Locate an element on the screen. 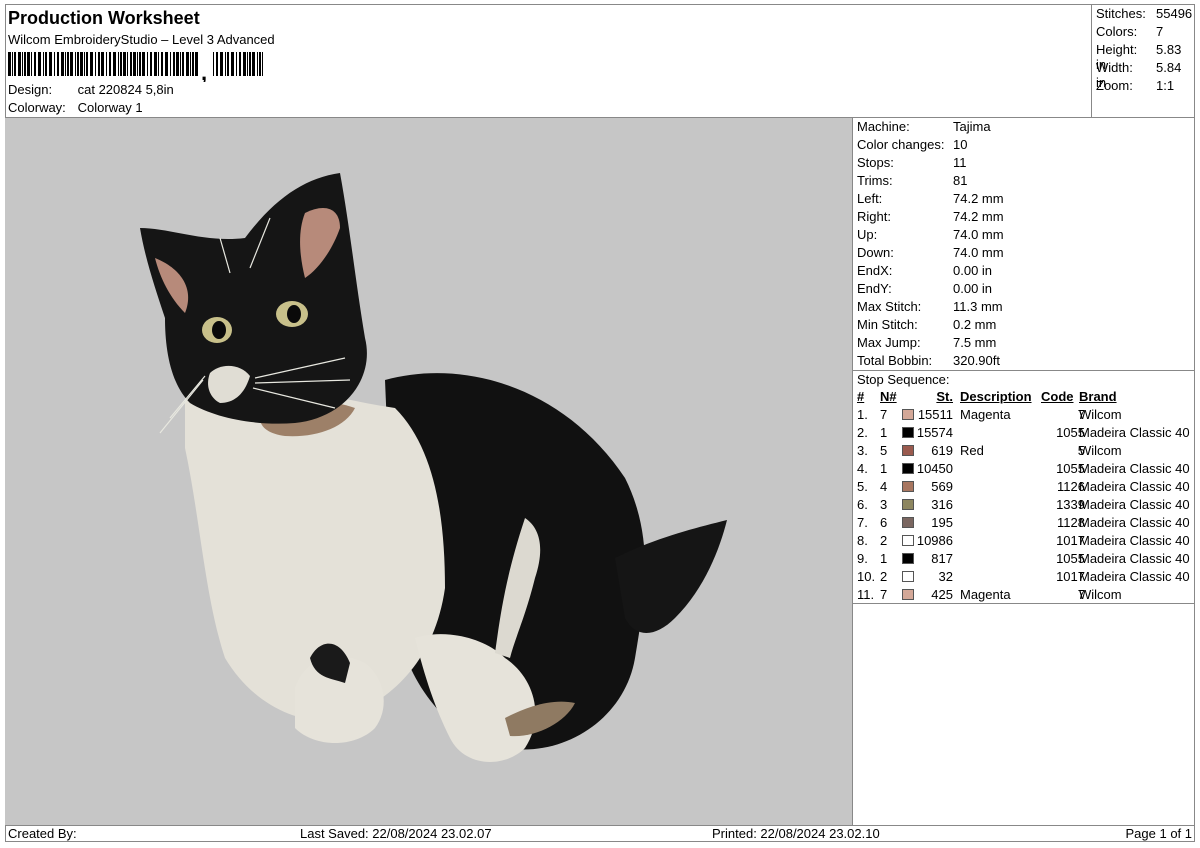 The image size is (1200, 848). stop-sequence-row: 3. 5 619 Red 5 Wilcom is located at coordinates (1024, 451).